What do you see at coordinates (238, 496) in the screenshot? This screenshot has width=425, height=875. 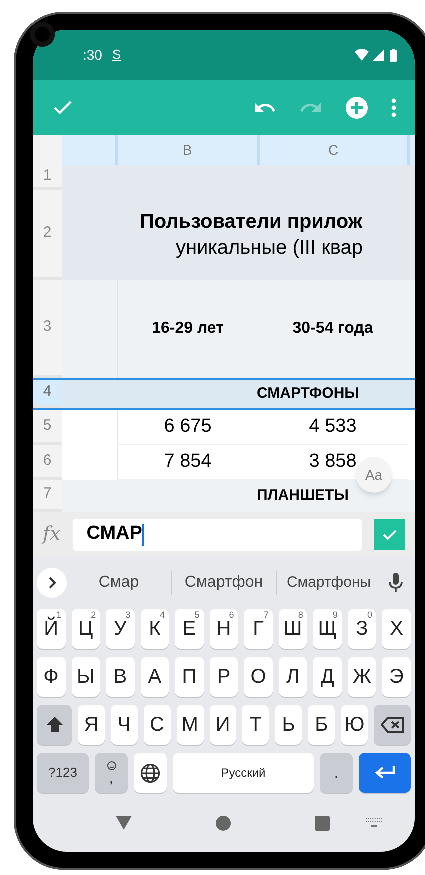 I see `table-cell: ПЛАНШЕТЫ` at bounding box center [238, 496].